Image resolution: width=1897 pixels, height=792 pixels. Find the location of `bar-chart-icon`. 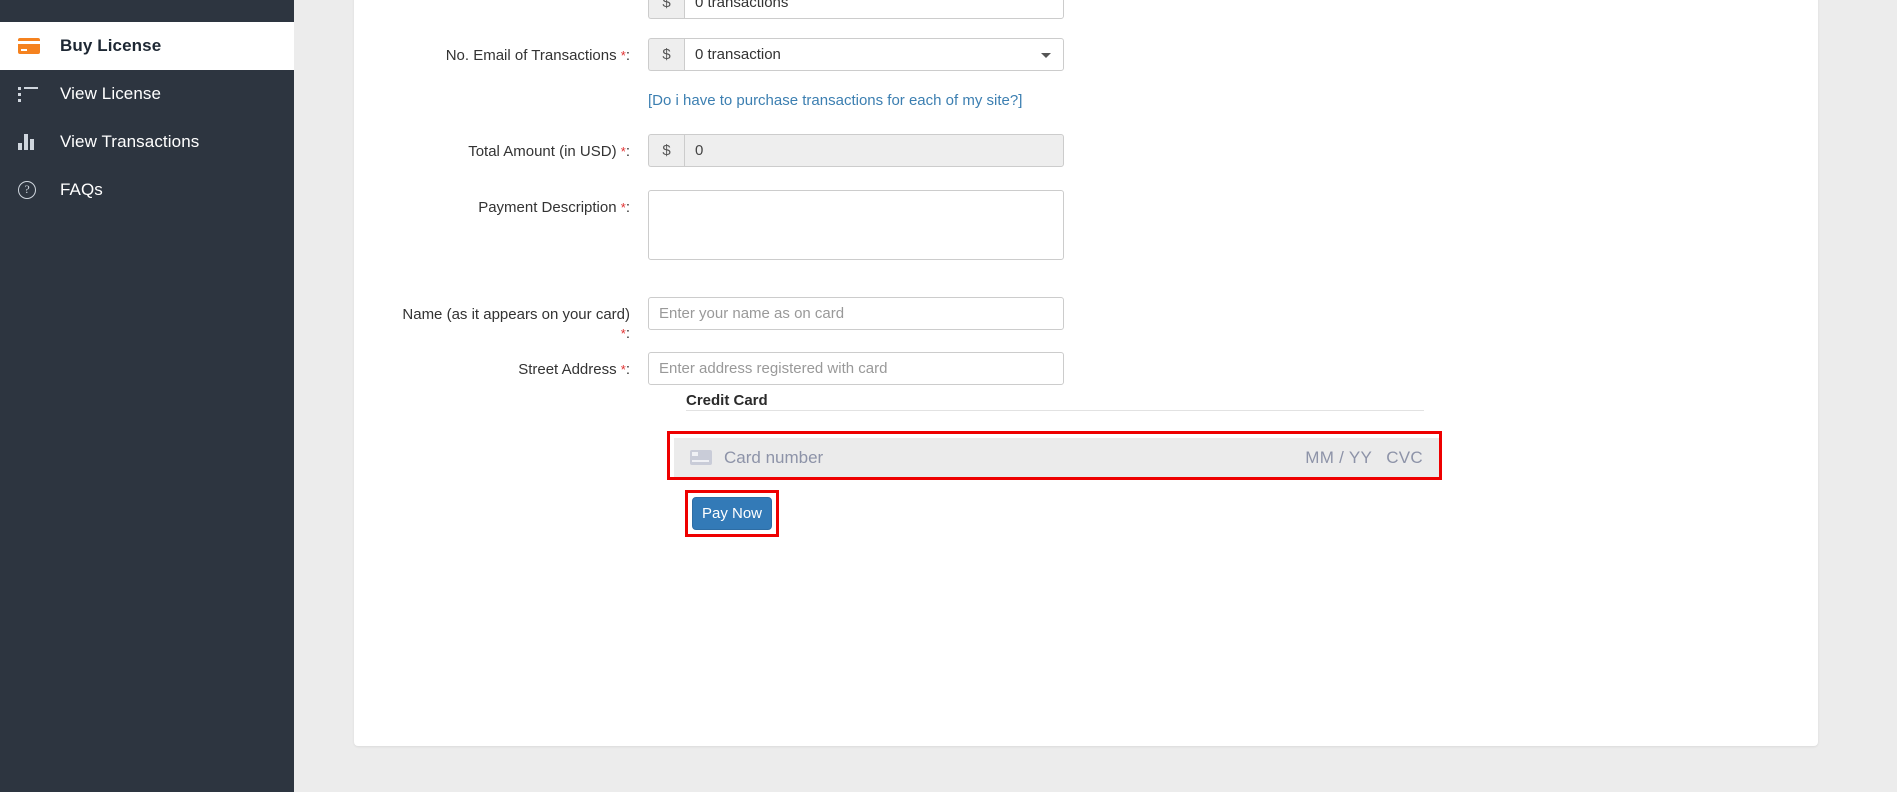

bar-chart-icon is located at coordinates (33, 142).